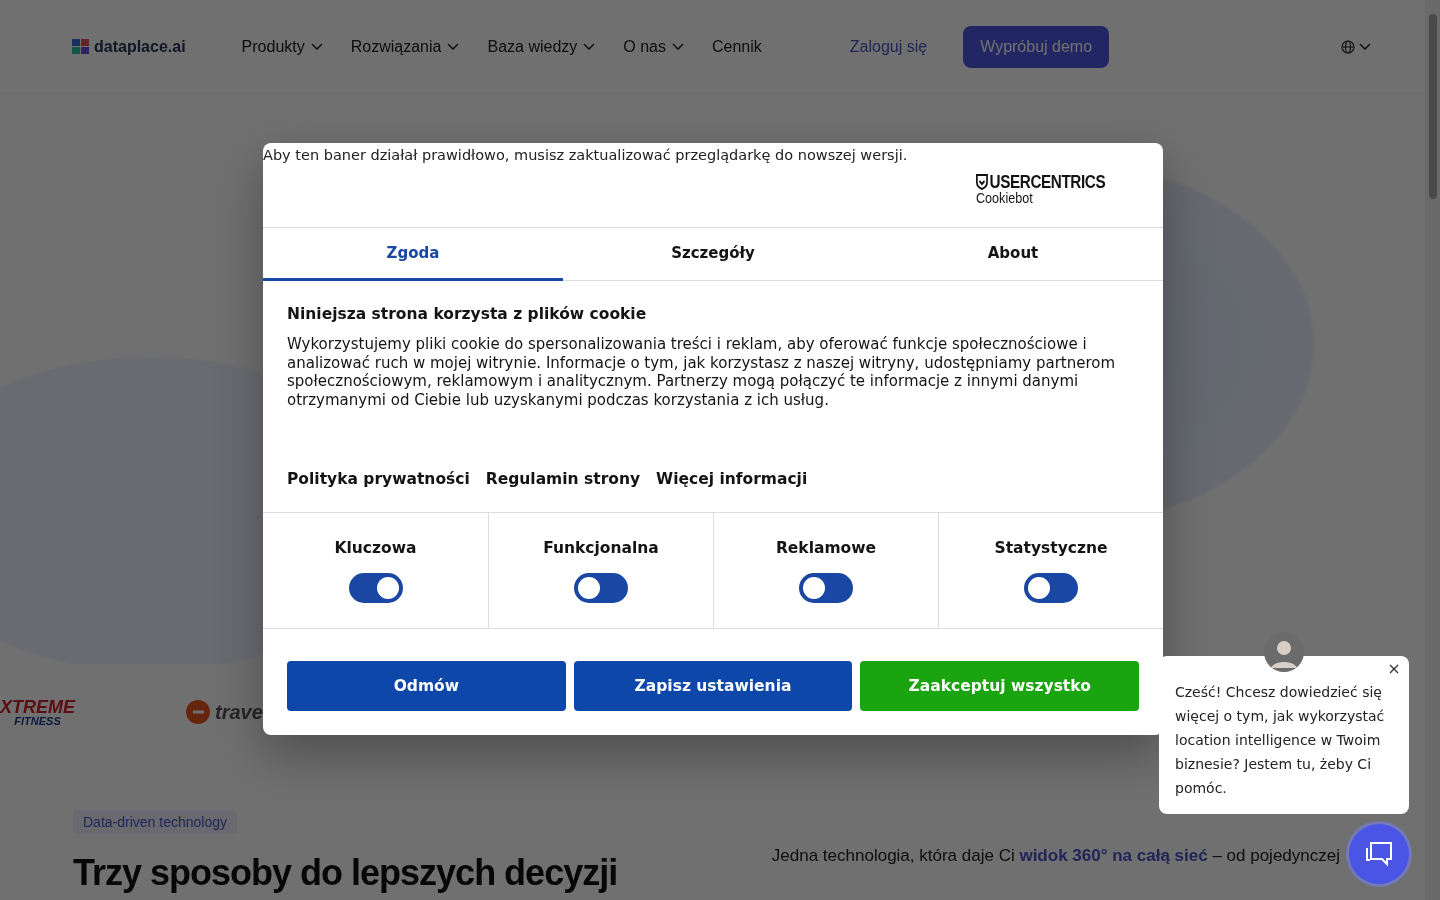 The image size is (1440, 900). Describe the element at coordinates (586, 155) in the screenshot. I see `browser-notice: Aby ten baner działał prawidłowo, musisz zaktualizować przeglądarkę do nowszej wersji.` at that location.